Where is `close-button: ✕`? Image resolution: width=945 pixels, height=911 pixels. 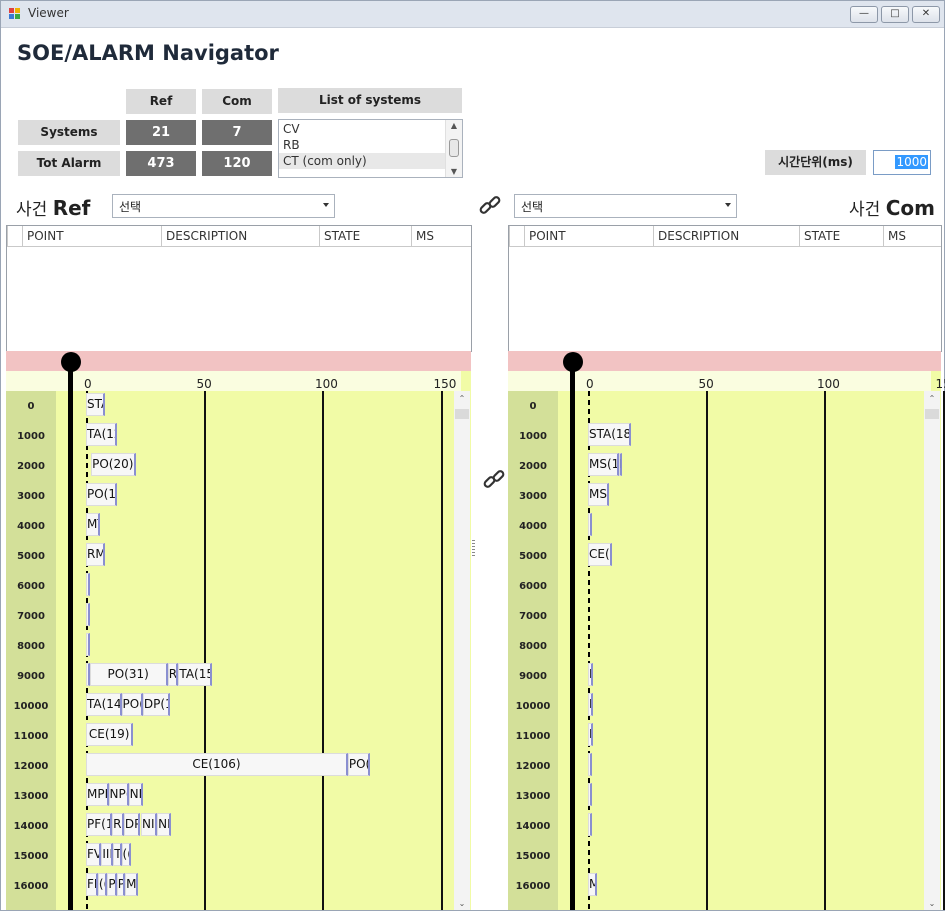 close-button: ✕ is located at coordinates (926, 14).